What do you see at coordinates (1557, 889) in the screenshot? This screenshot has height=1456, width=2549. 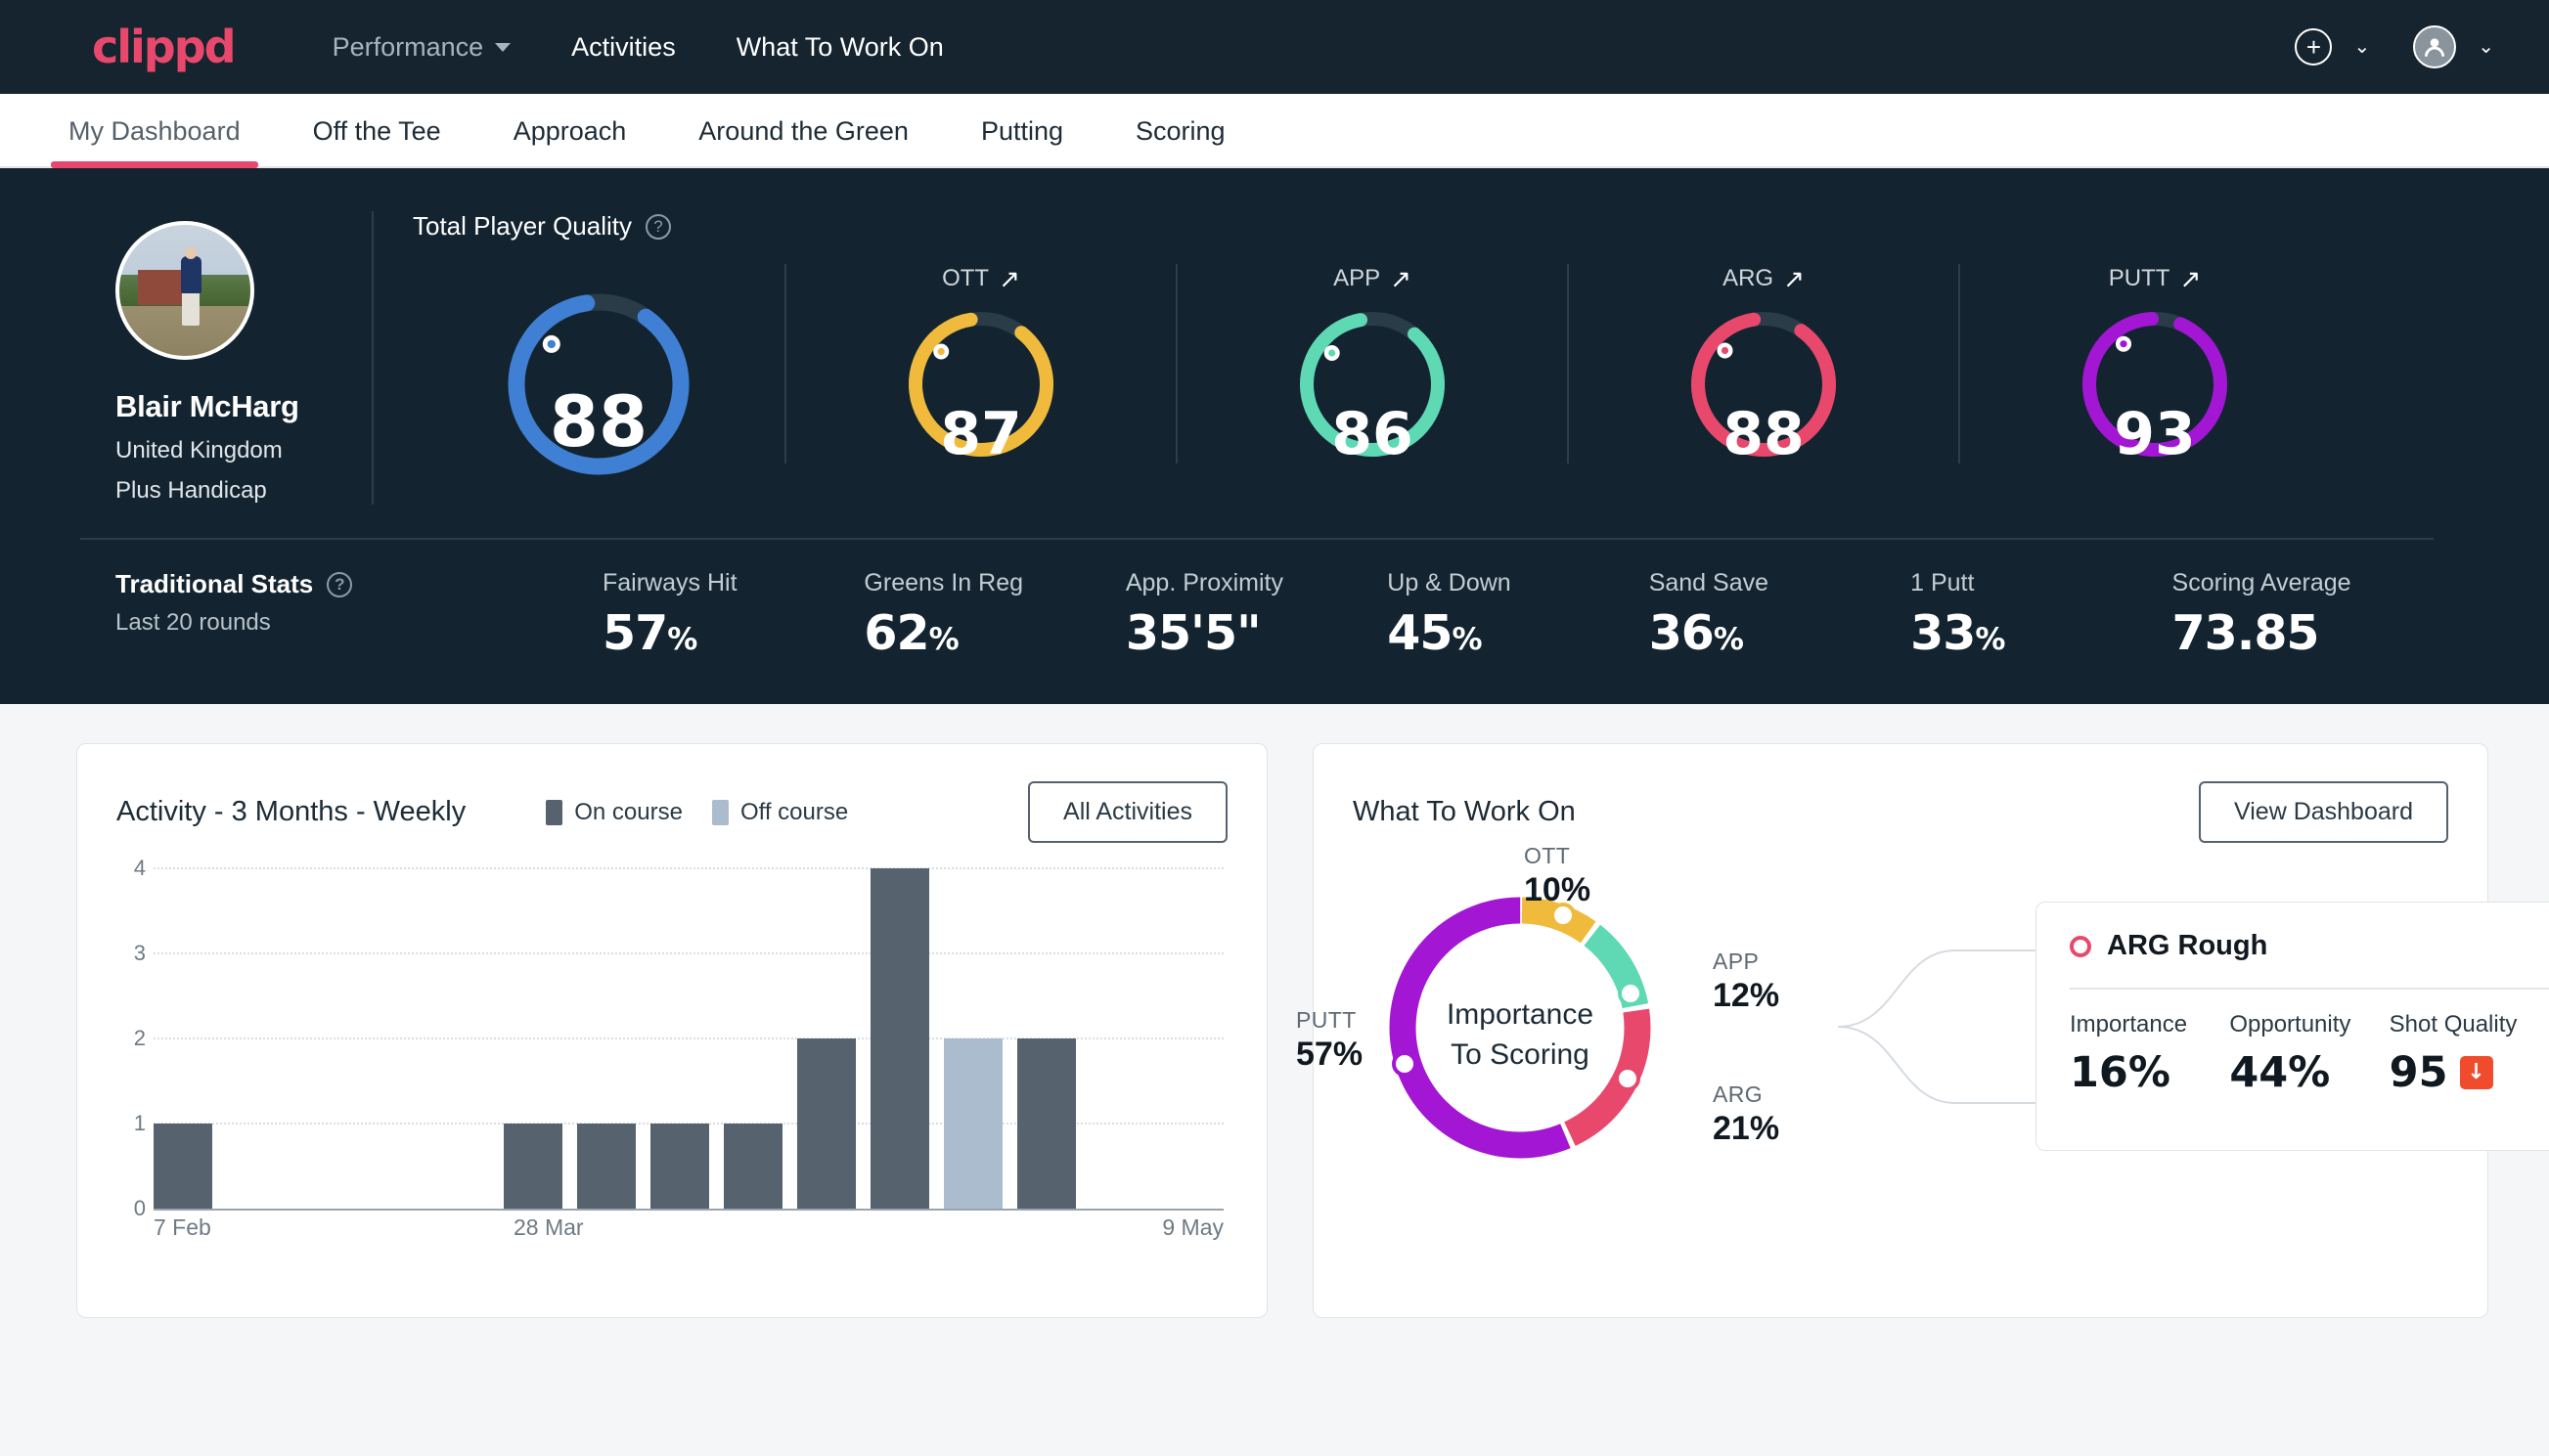 I see `donut-label-ott-value: 10%` at bounding box center [1557, 889].